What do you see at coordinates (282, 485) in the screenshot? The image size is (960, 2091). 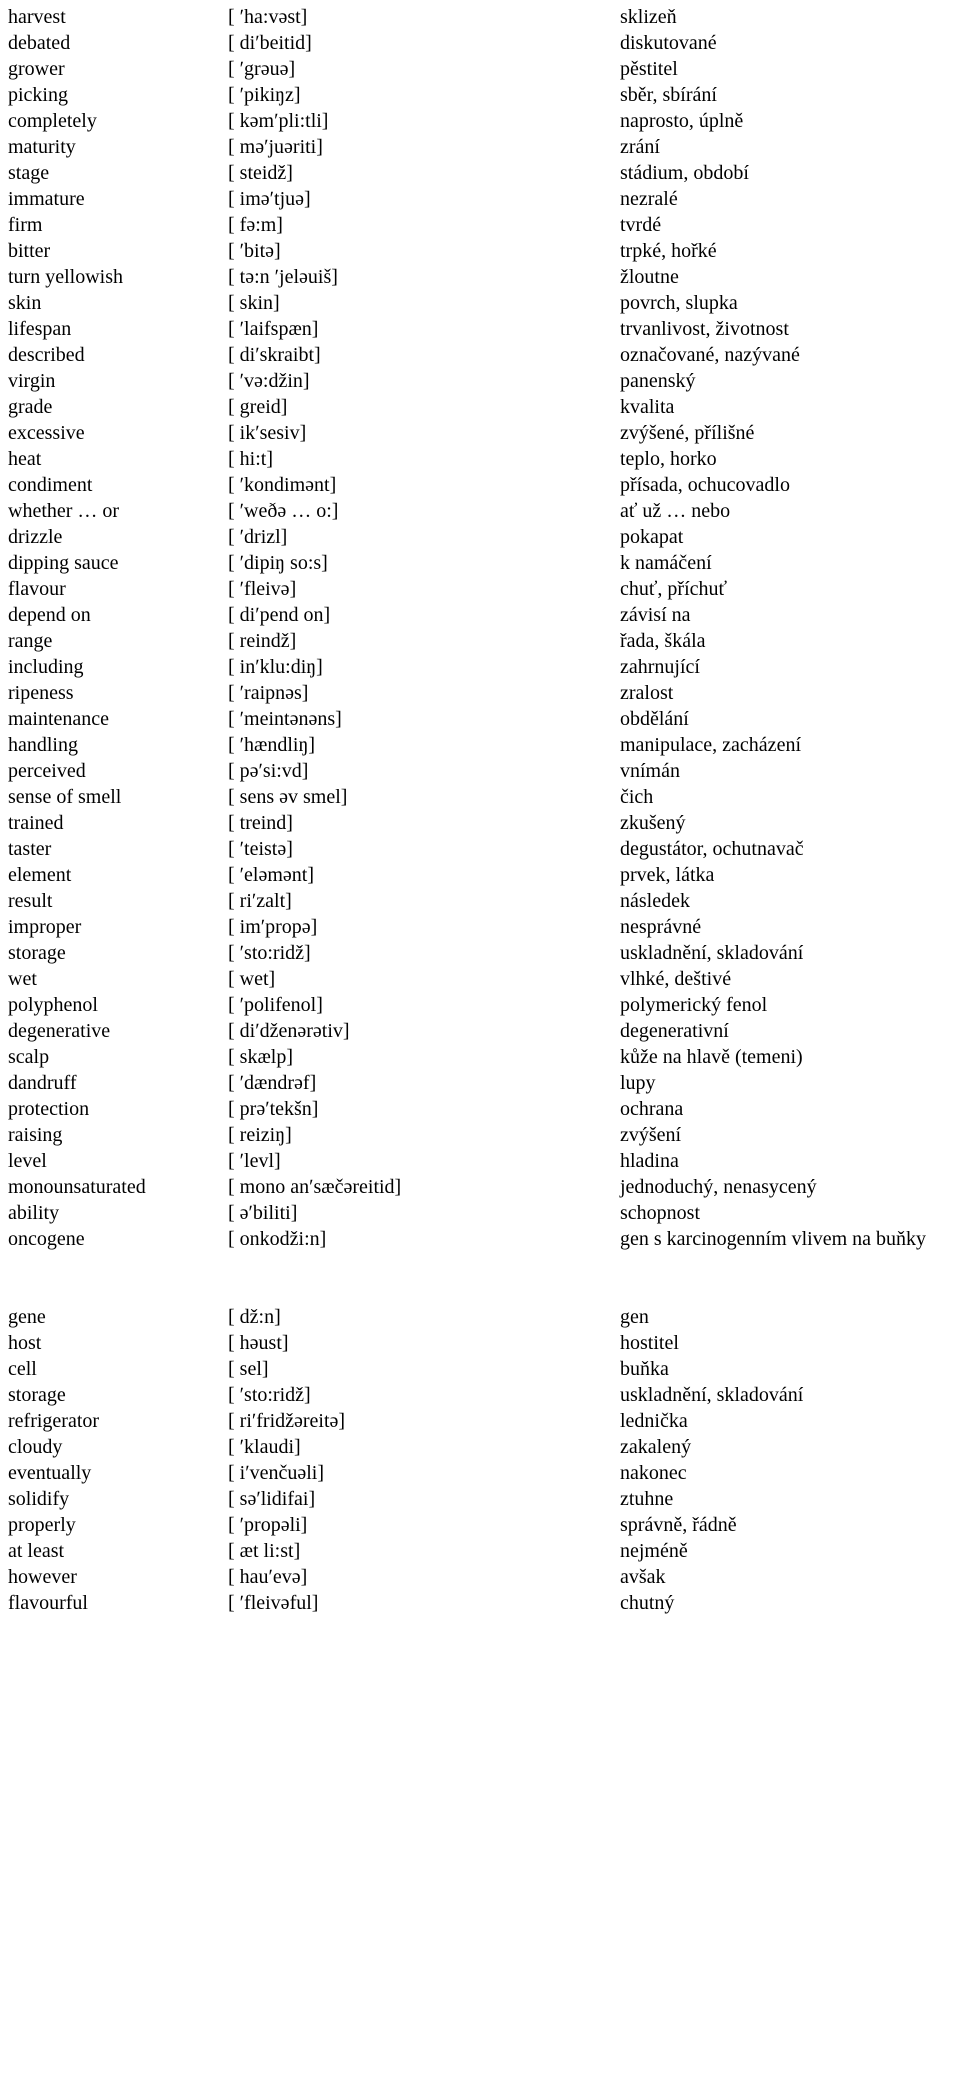 I see `phonetic-transcription: [ ʹkondimənt]` at bounding box center [282, 485].